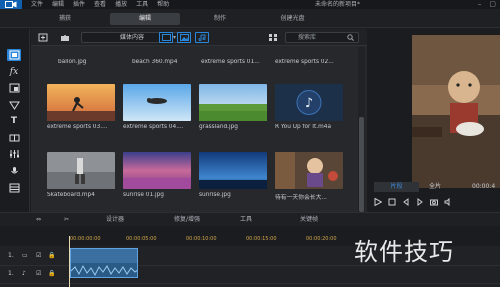  I want to click on playback-controls, so click(437, 202).